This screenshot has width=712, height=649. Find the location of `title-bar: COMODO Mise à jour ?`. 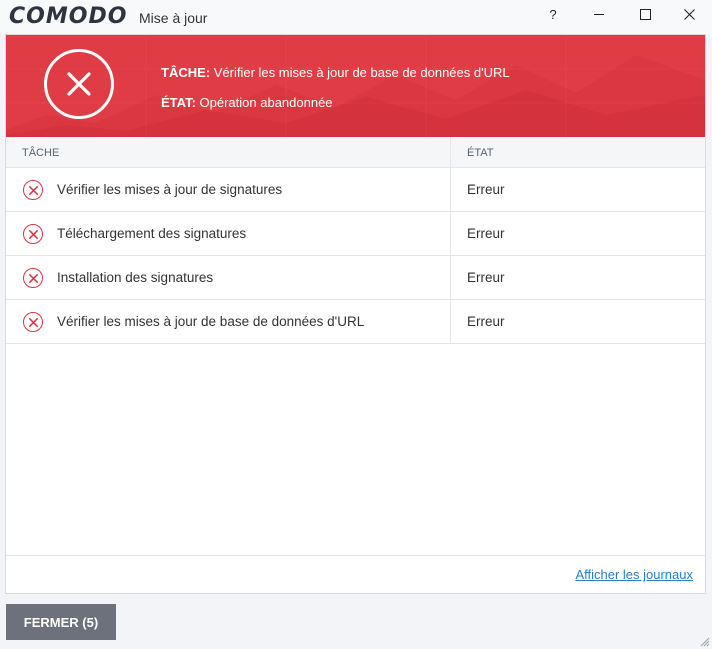

title-bar: COMODO Mise à jour ? is located at coordinates (356, 17).